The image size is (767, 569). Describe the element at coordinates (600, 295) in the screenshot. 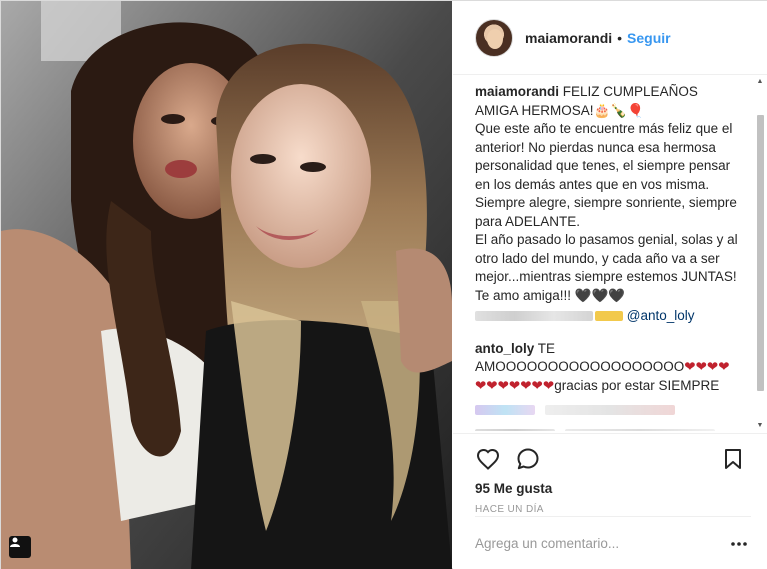

I see `caption-hearts: 🖤🖤🖤` at that location.